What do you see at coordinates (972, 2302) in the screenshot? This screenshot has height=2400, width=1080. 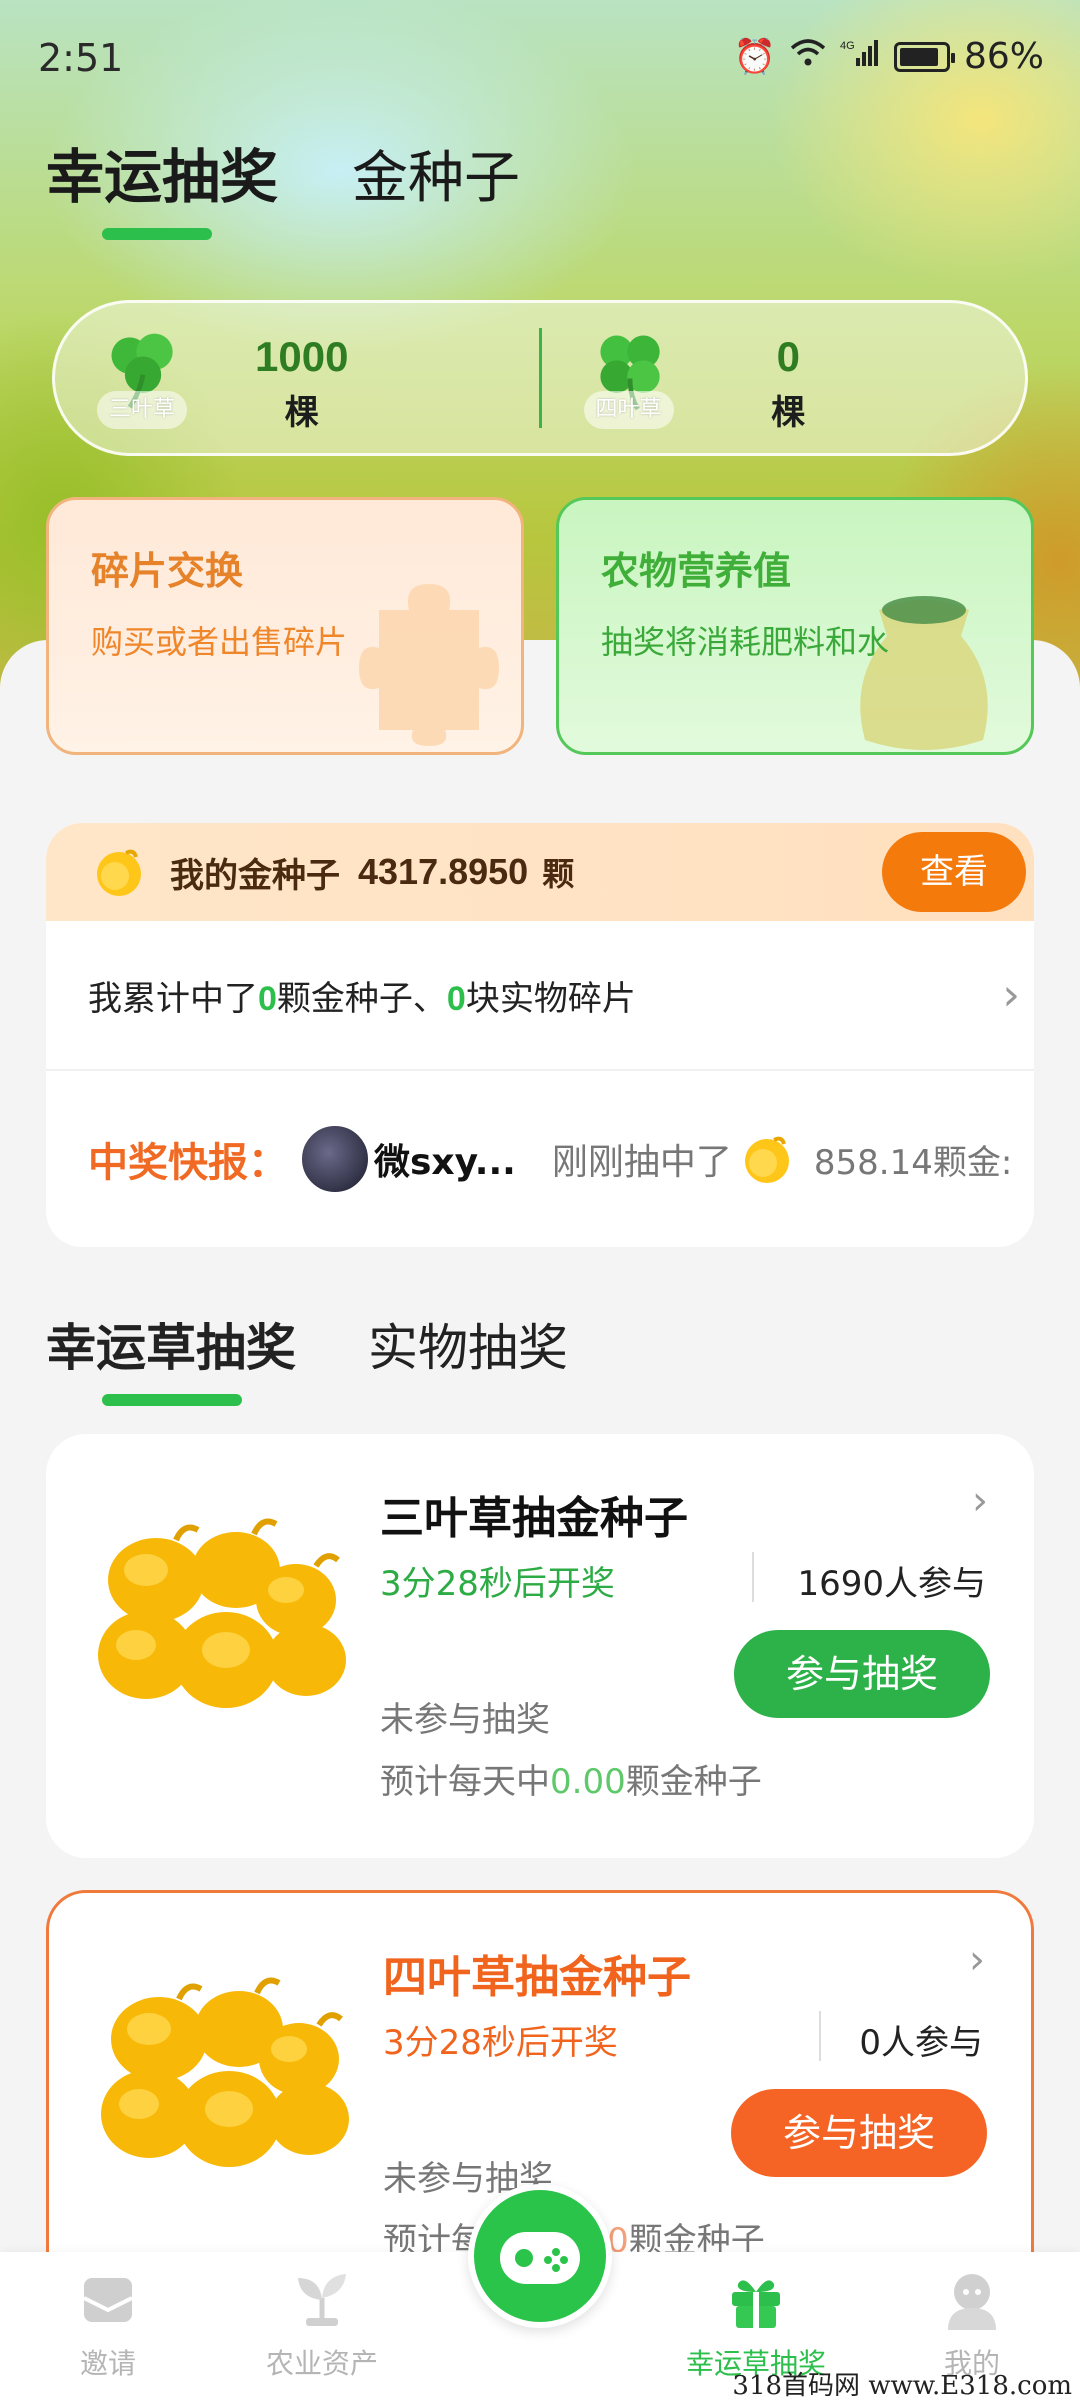 I see `profile-icon` at bounding box center [972, 2302].